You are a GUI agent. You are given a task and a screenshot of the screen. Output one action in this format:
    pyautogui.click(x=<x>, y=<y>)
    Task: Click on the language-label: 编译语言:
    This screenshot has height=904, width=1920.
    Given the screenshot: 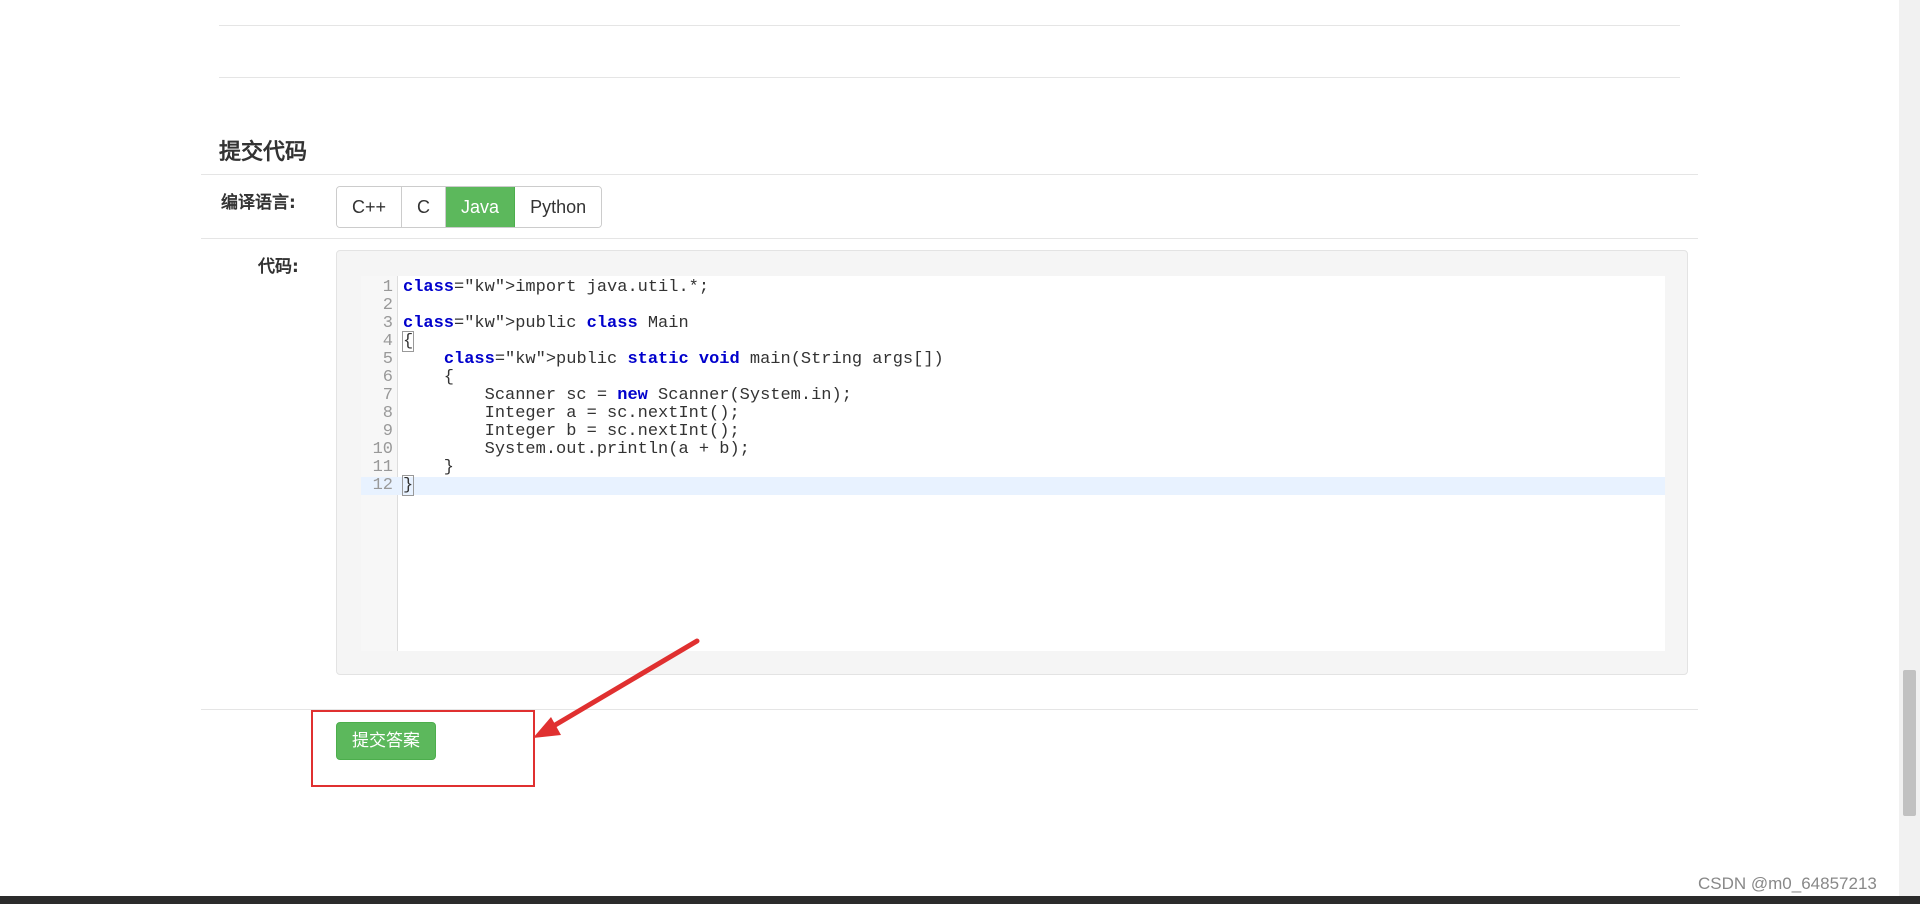 What is the action you would take?
    pyautogui.click(x=258, y=203)
    